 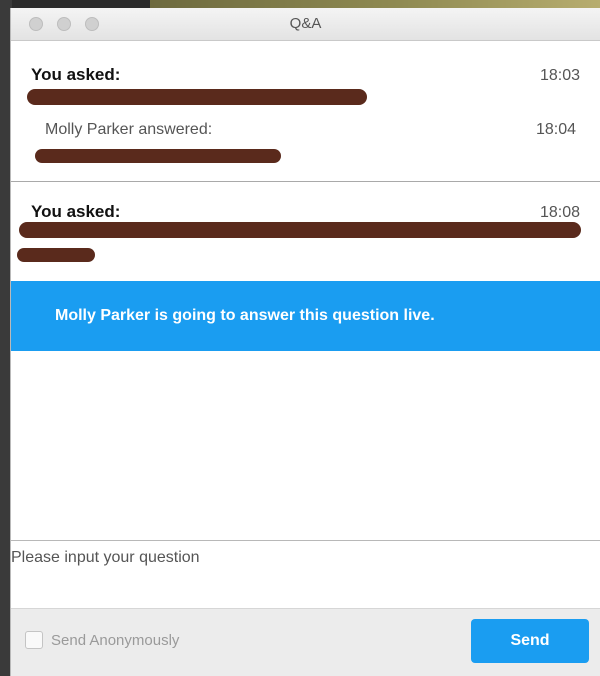 What do you see at coordinates (115, 640) in the screenshot?
I see `anonymous-label: Send Anonymously` at bounding box center [115, 640].